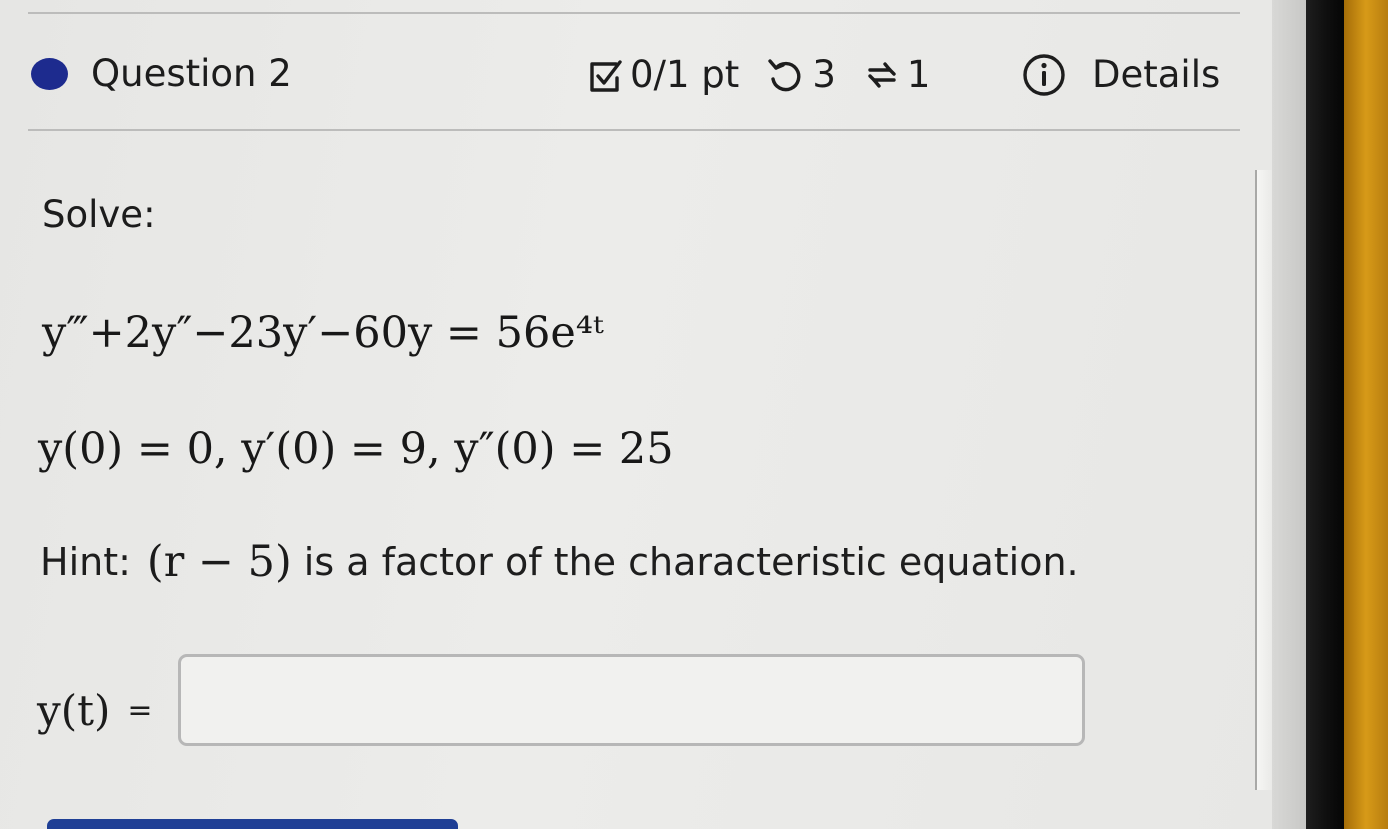  What do you see at coordinates (85, 562) in the screenshot?
I see `hint-label: Hint:` at bounding box center [85, 562].